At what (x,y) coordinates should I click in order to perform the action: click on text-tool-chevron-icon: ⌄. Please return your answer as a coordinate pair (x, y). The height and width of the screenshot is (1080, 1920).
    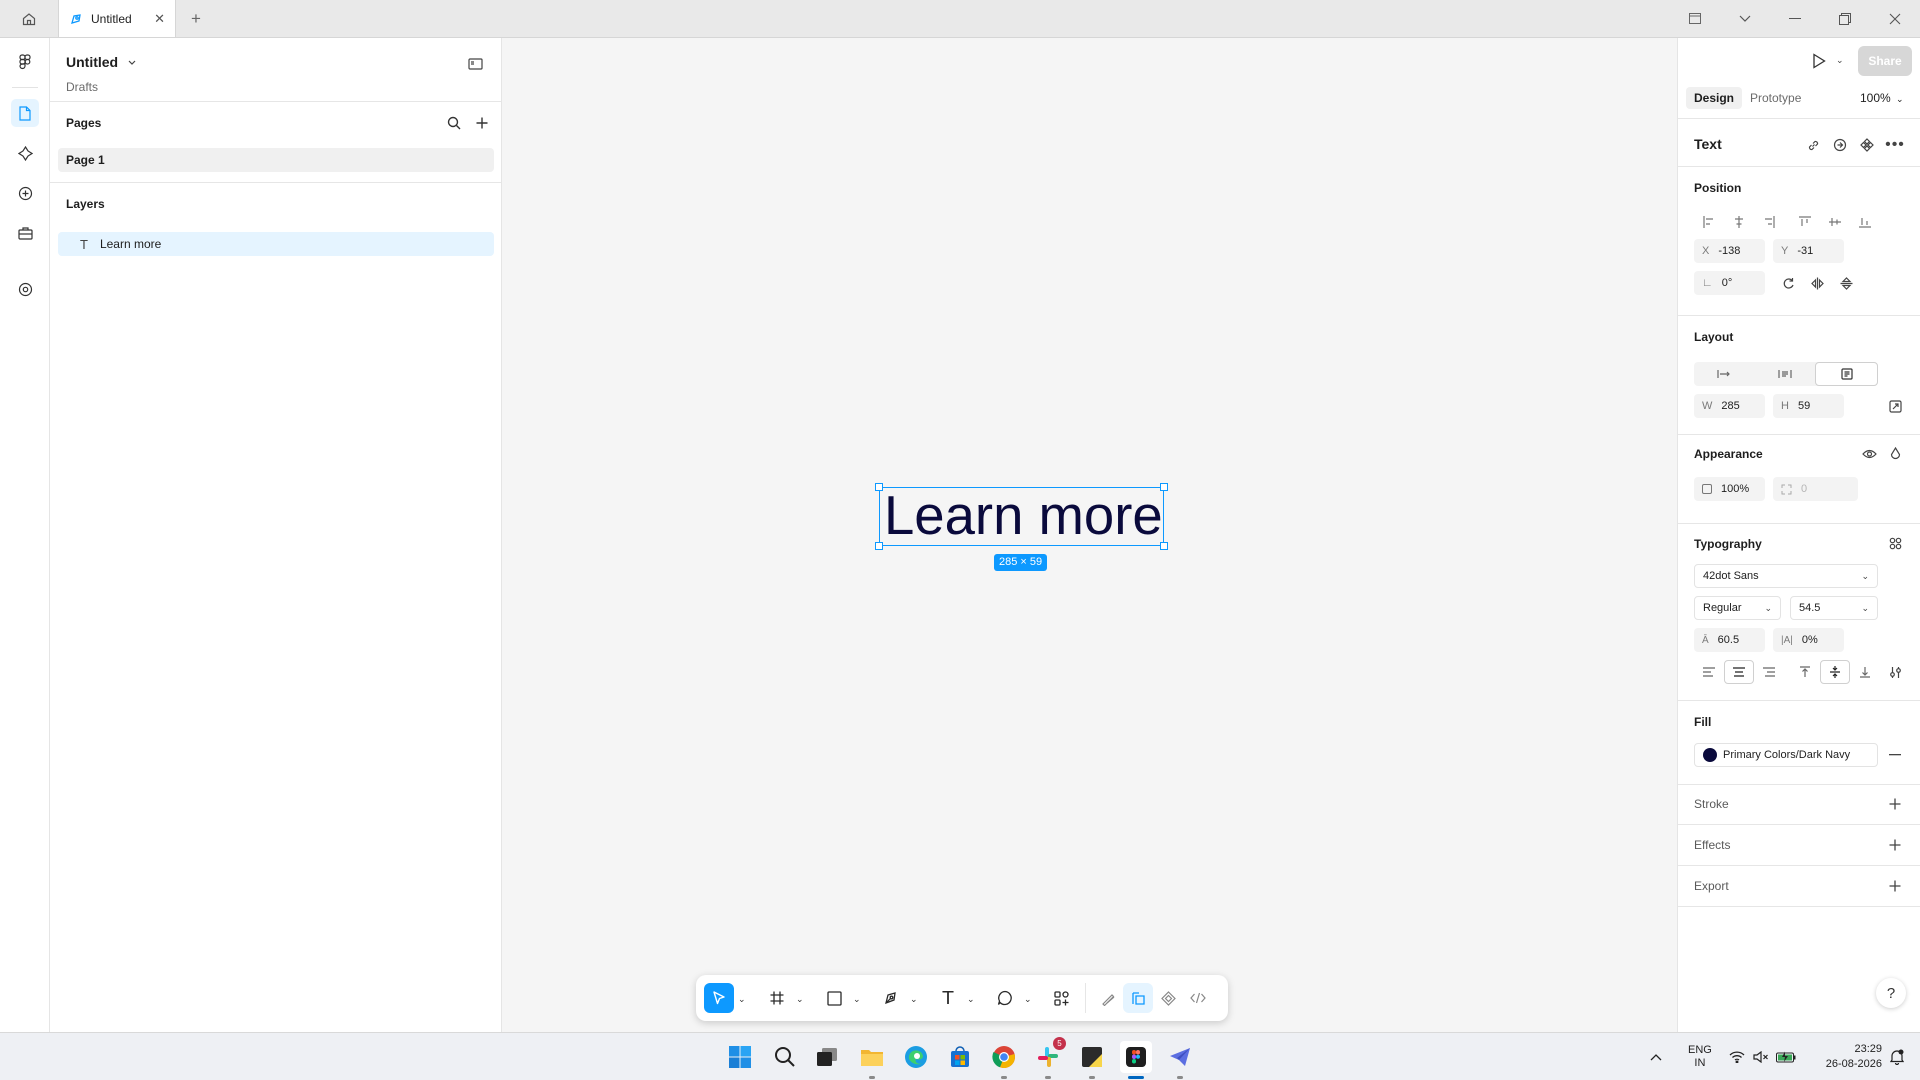
    Looking at the image, I should click on (971, 999).